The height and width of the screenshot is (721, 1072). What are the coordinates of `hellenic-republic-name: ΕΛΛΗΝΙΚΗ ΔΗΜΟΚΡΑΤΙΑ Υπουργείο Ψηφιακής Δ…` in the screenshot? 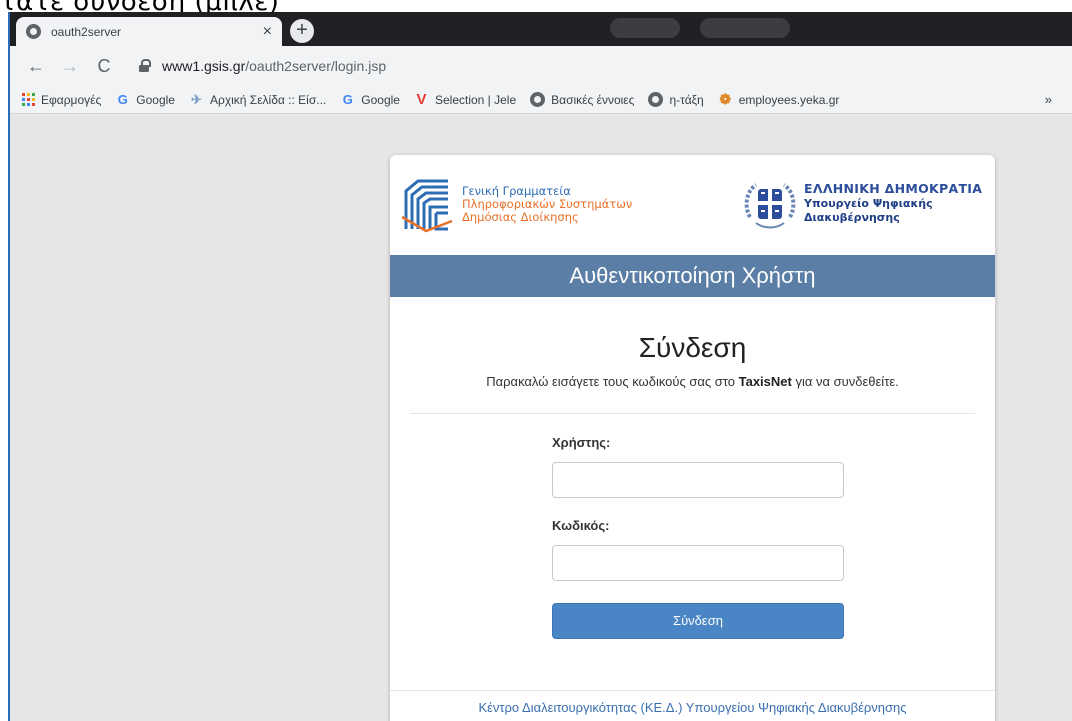 It's located at (893, 202).